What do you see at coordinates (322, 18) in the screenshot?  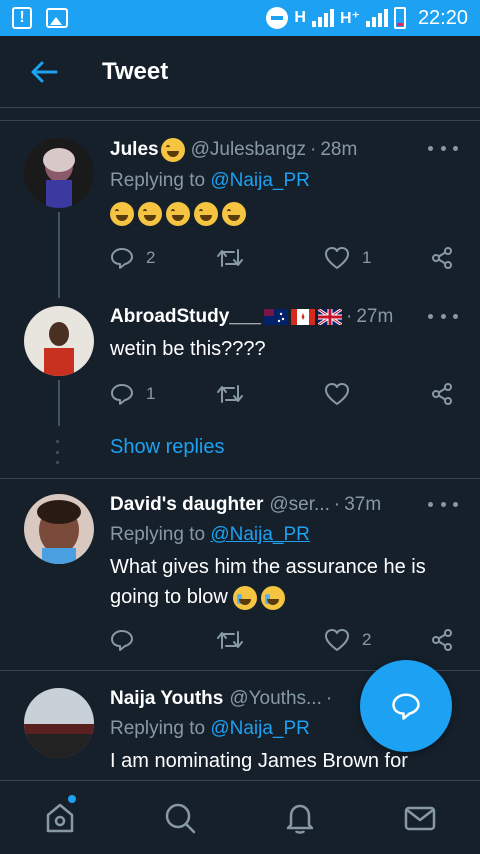 I see `signal-icon` at bounding box center [322, 18].